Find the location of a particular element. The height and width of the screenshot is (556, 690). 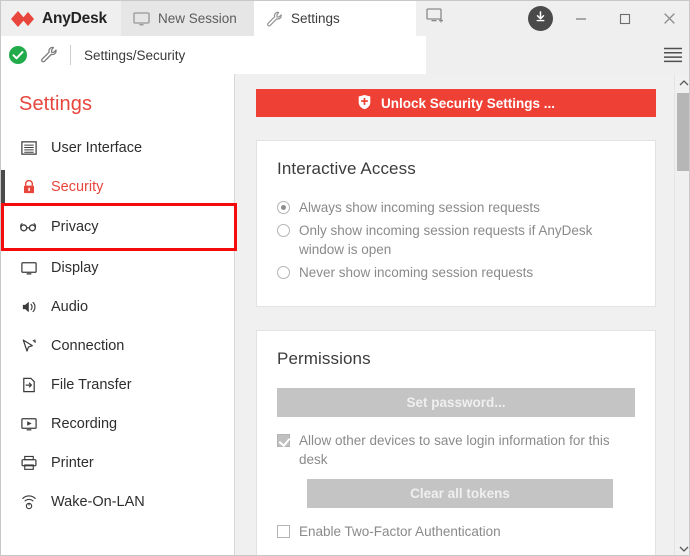

download-update-icon is located at coordinates (540, 19).